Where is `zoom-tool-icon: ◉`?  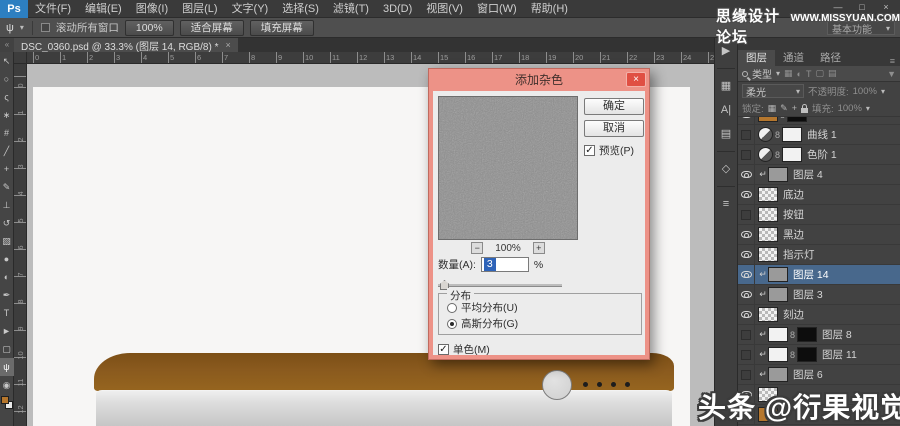
zoom-tool-icon: ◉ is located at coordinates (7, 385).